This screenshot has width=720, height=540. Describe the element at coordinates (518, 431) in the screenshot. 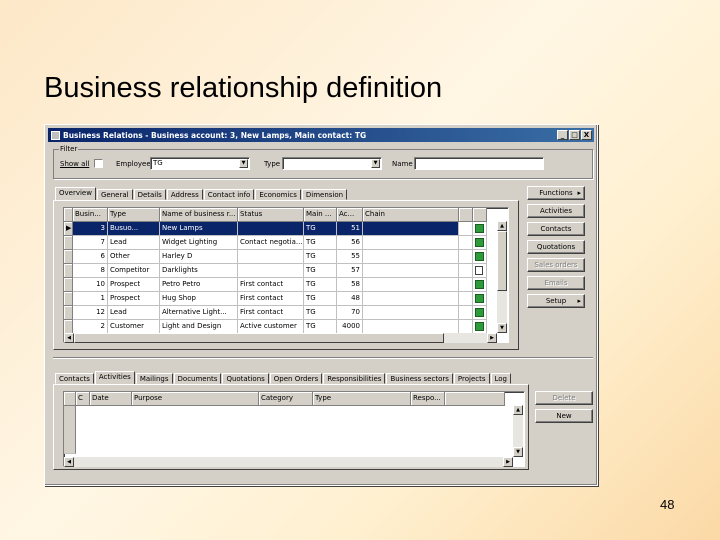

I see `activities-vertical-scrollbar: ▲ ▼` at that location.